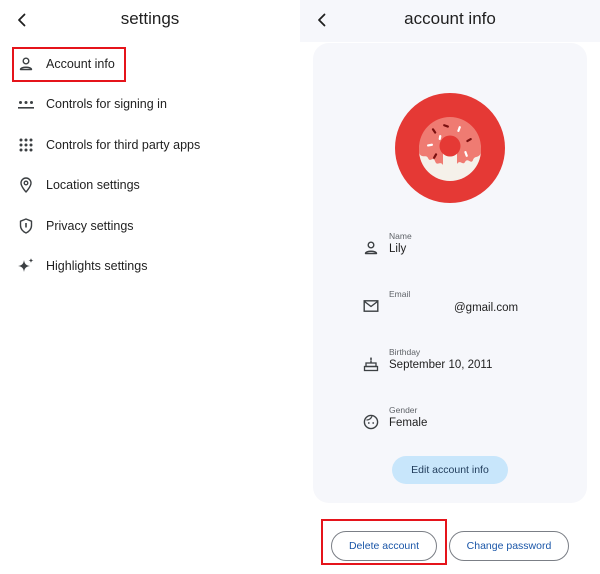 This screenshot has width=600, height=574. What do you see at coordinates (405, 352) in the screenshot?
I see `birthday-label: Birthday` at bounding box center [405, 352].